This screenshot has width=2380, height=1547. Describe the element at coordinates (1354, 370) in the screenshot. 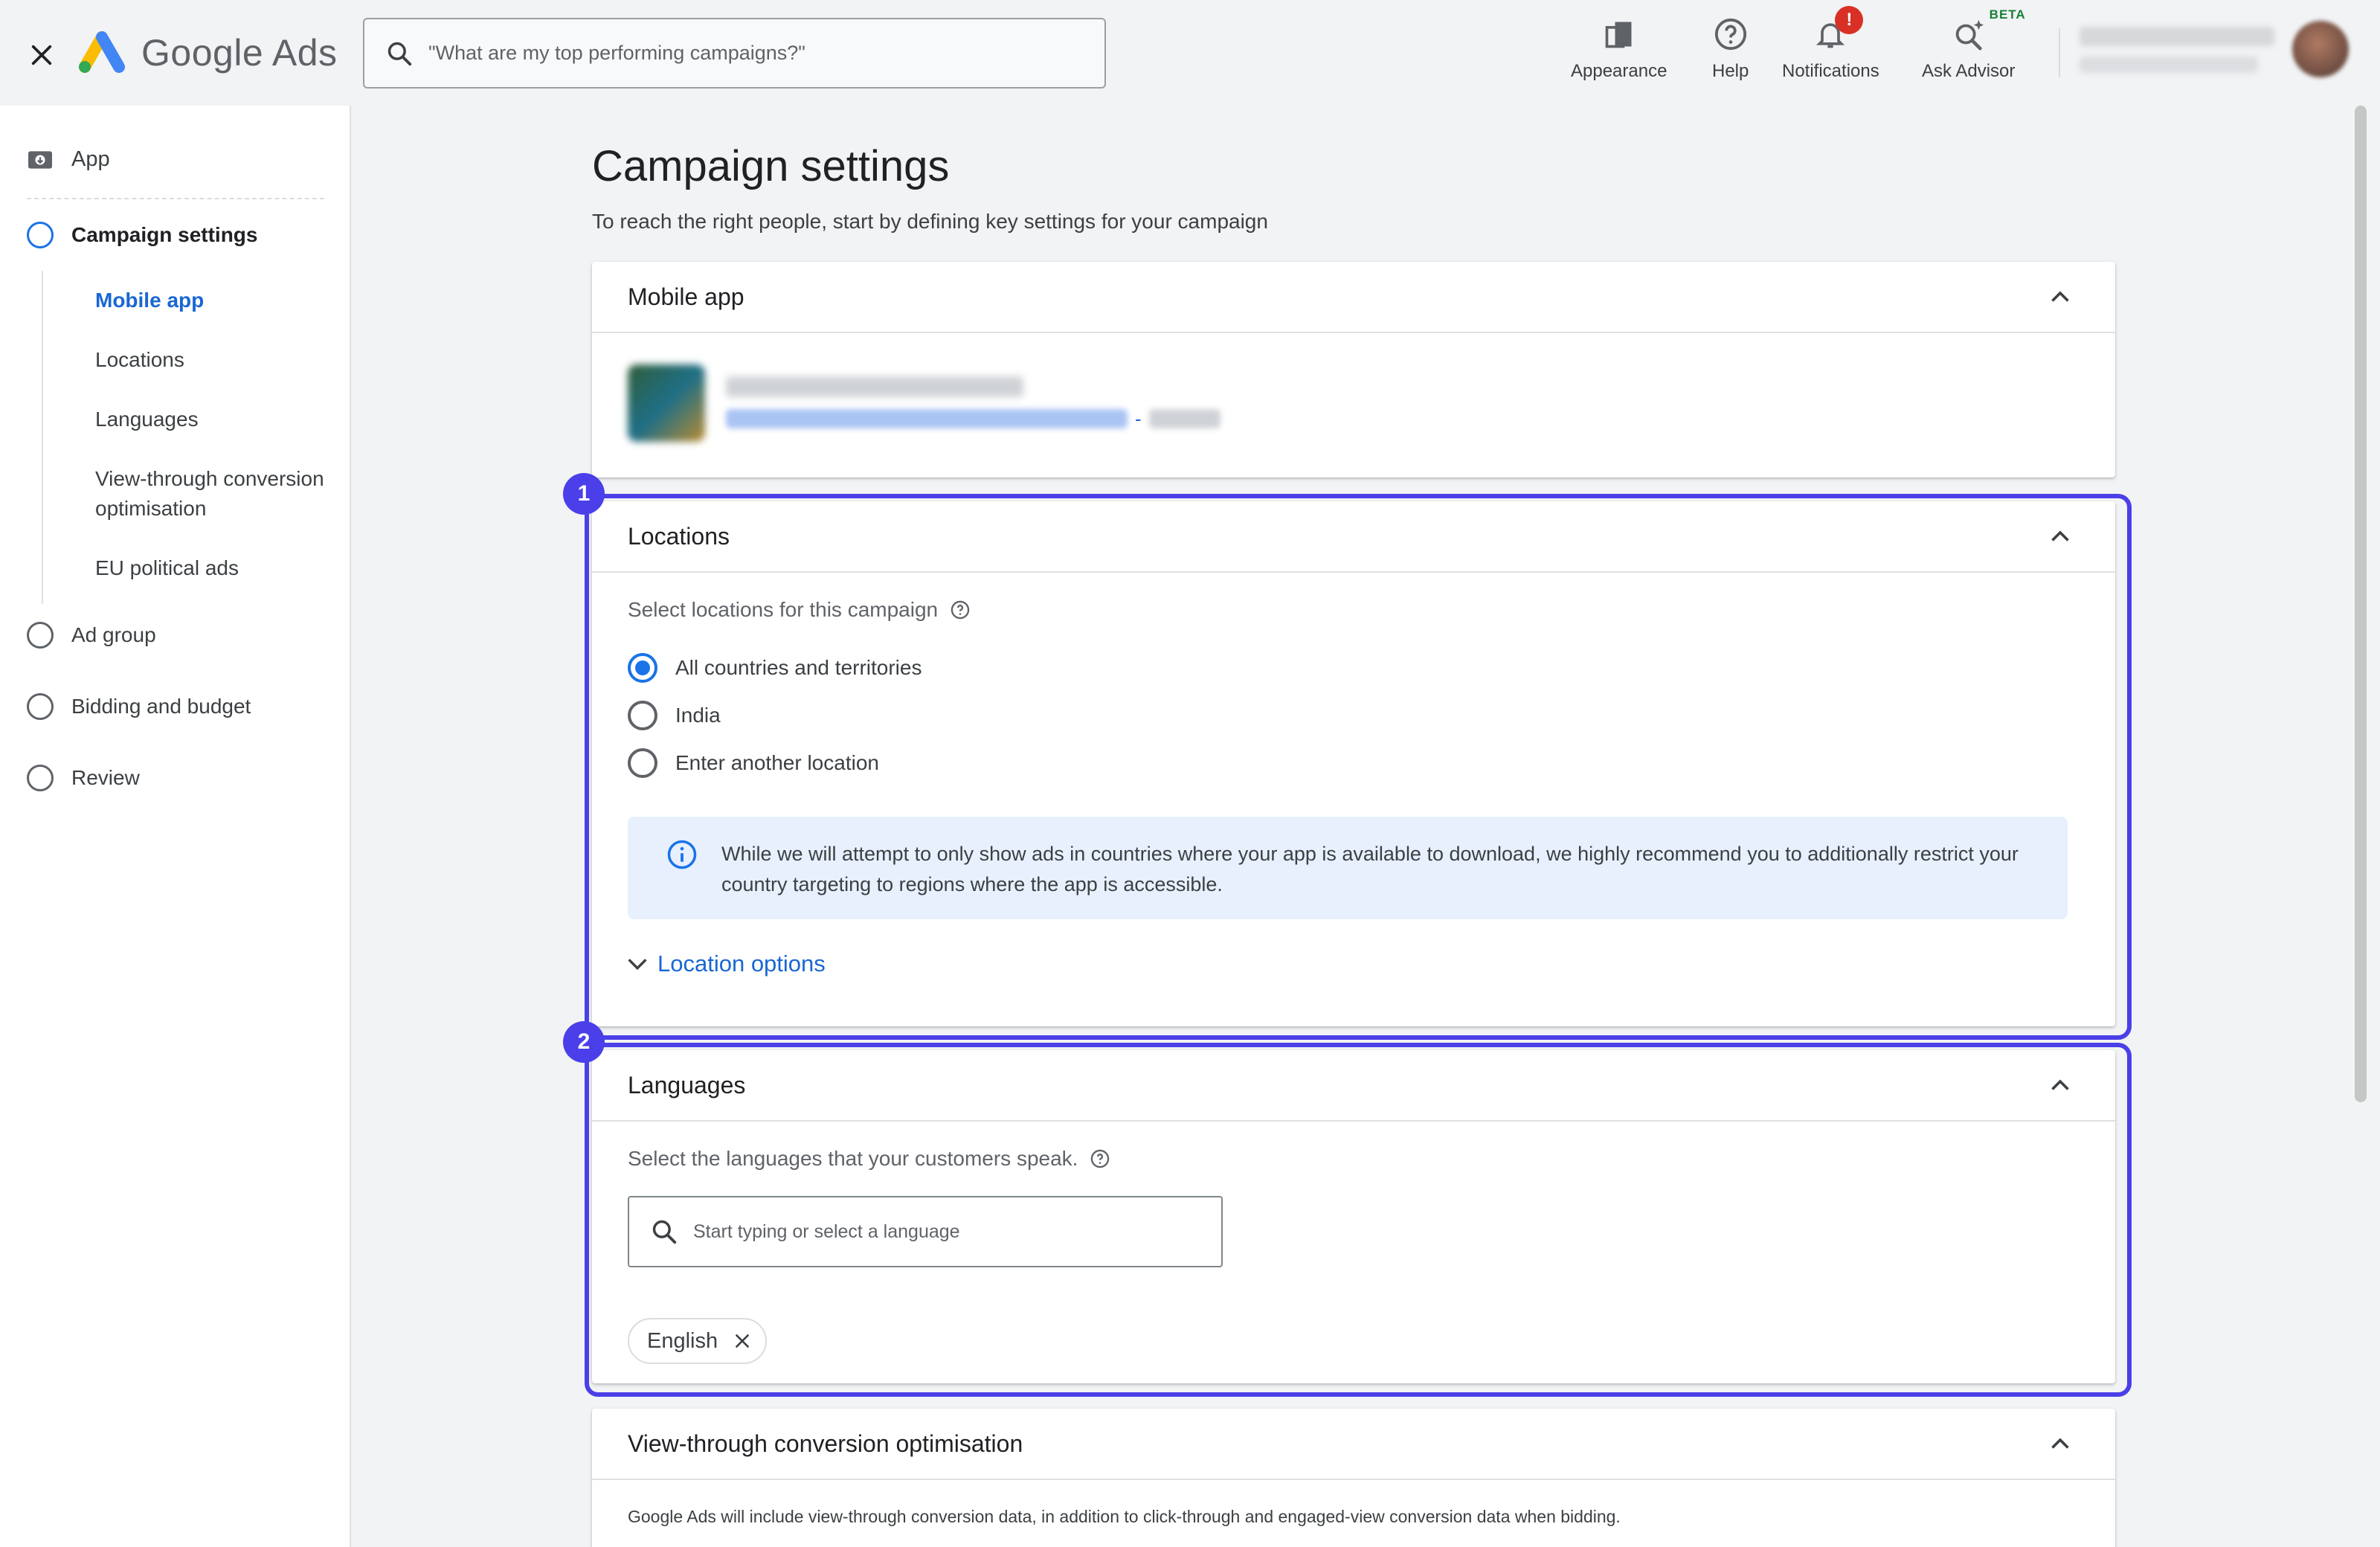

I see `mobile-app-card: Mobile app -` at that location.